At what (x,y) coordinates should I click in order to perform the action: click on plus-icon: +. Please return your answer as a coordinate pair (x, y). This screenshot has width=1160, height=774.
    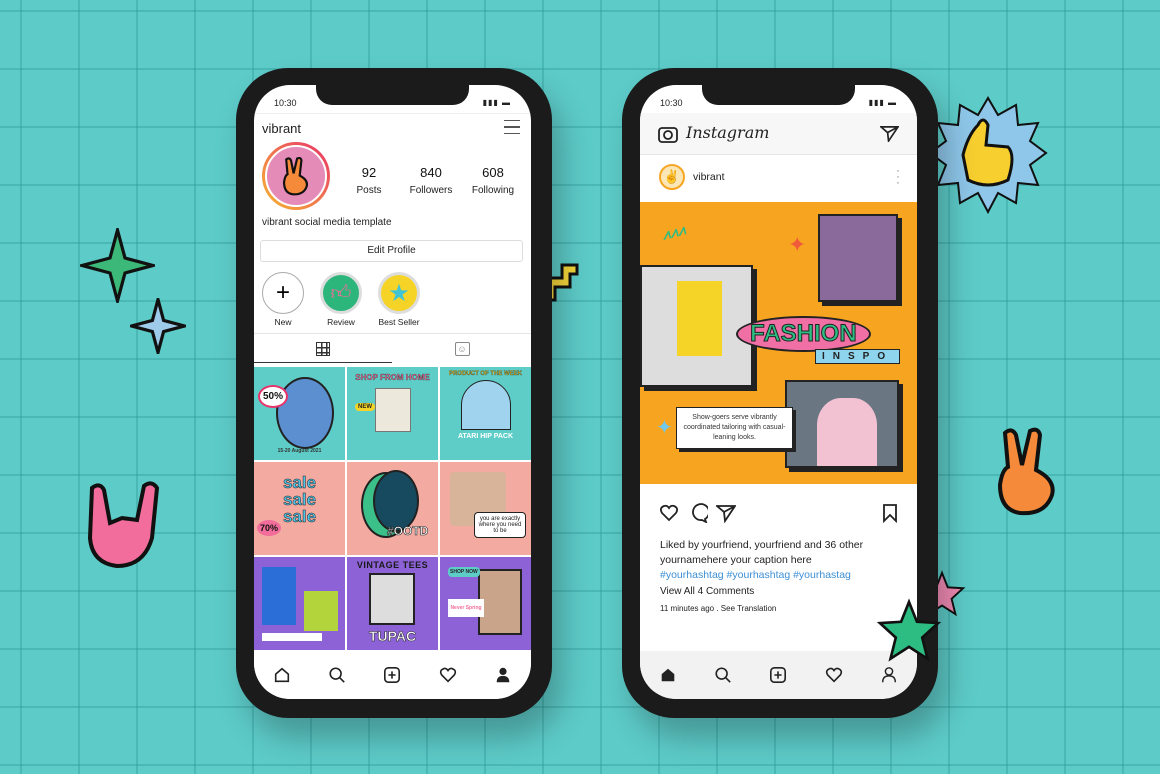
    Looking at the image, I should click on (282, 292).